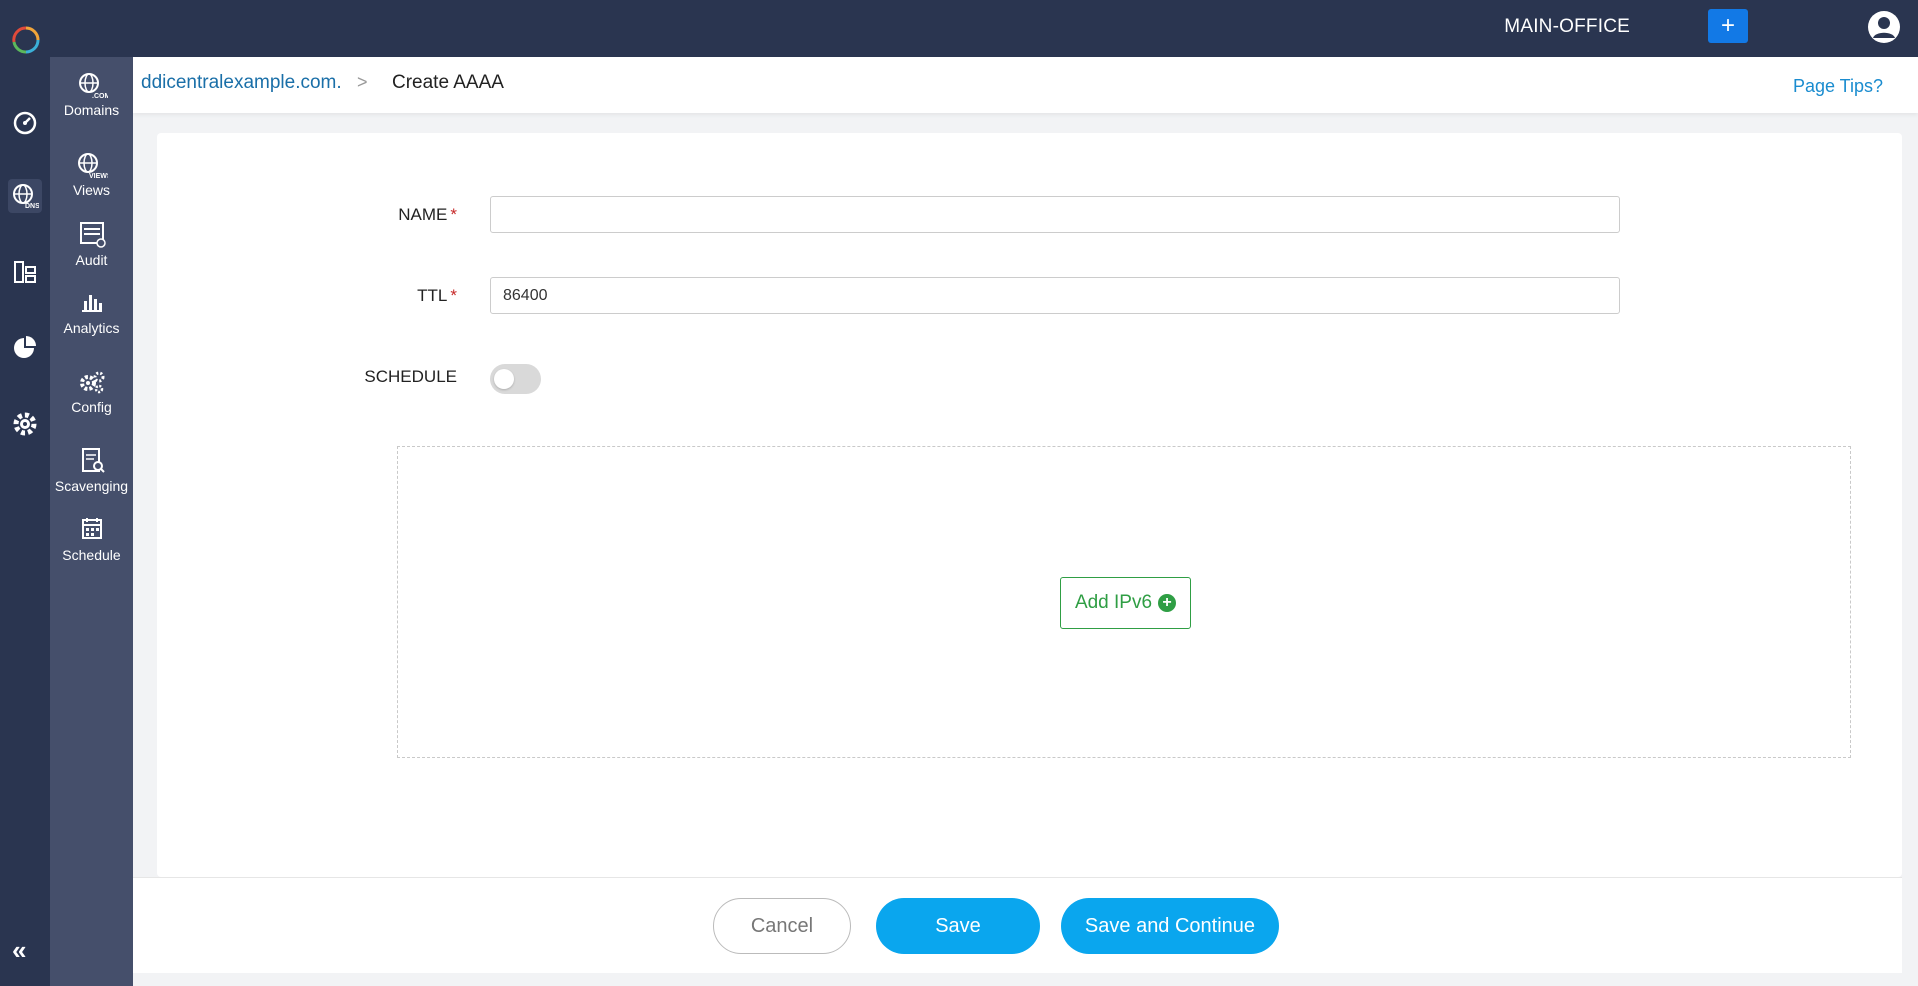 The width and height of the screenshot is (1918, 986). Describe the element at coordinates (25, 521) in the screenshot. I see `left-rail: DNS «` at that location.